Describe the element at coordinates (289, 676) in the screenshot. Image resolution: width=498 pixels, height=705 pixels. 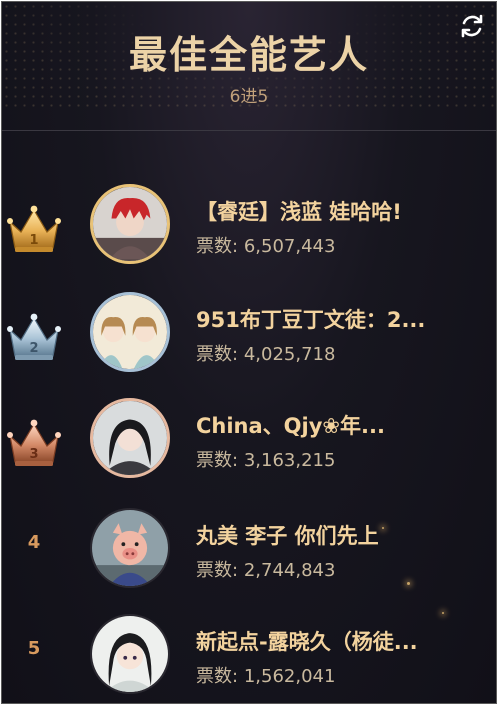
I see `votes-value: 1,562,041` at that location.